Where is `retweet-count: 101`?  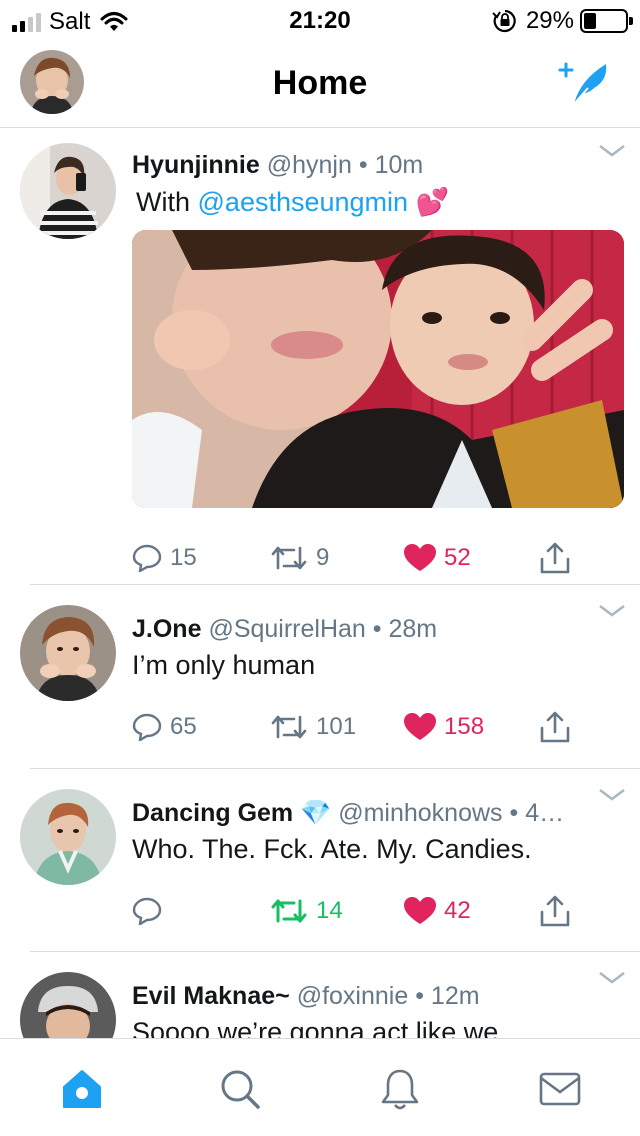
retweet-count: 101 is located at coordinates (336, 726).